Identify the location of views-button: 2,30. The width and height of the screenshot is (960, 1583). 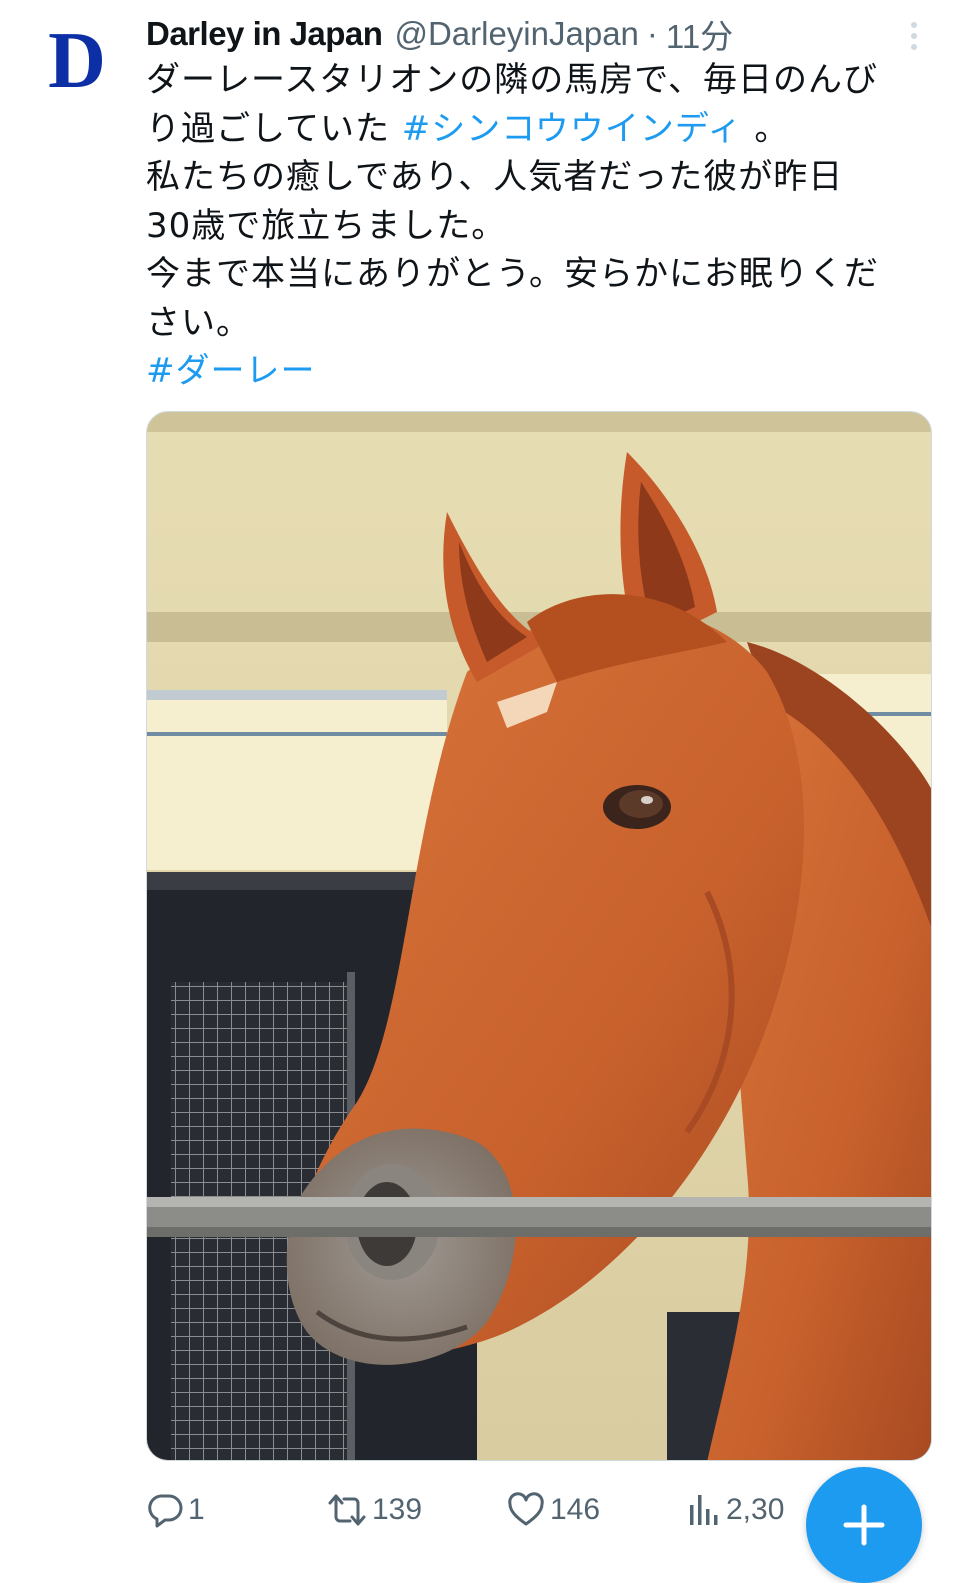
(735, 1510).